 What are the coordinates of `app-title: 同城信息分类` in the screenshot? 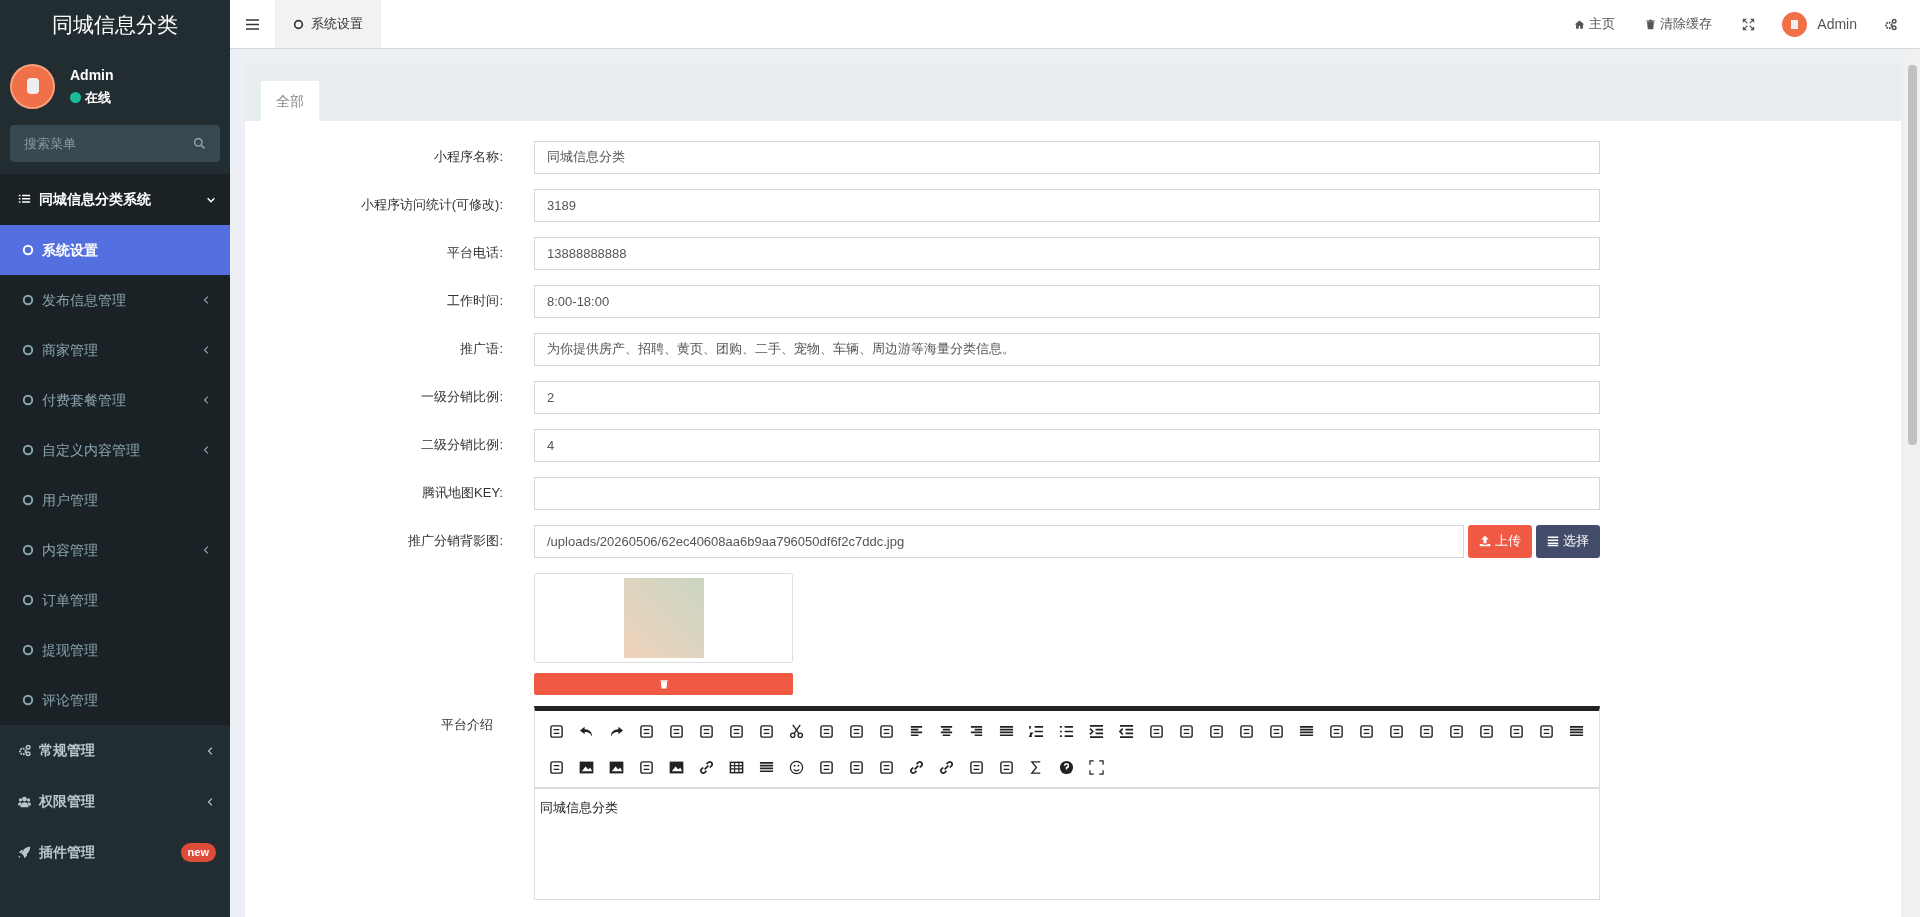 It's located at (115, 24).